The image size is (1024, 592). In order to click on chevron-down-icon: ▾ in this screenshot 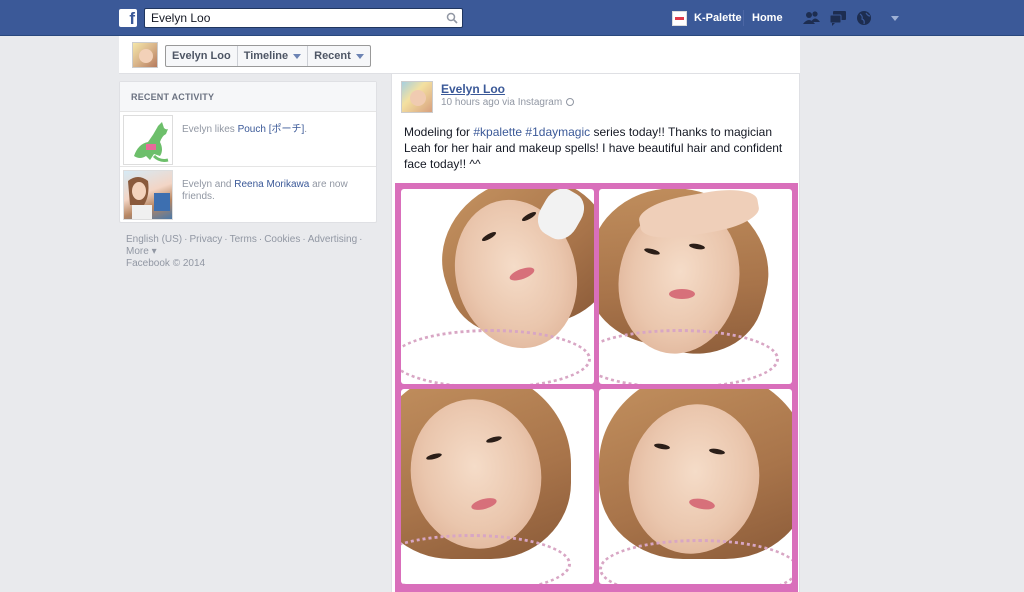, I will do `click(152, 251)`.